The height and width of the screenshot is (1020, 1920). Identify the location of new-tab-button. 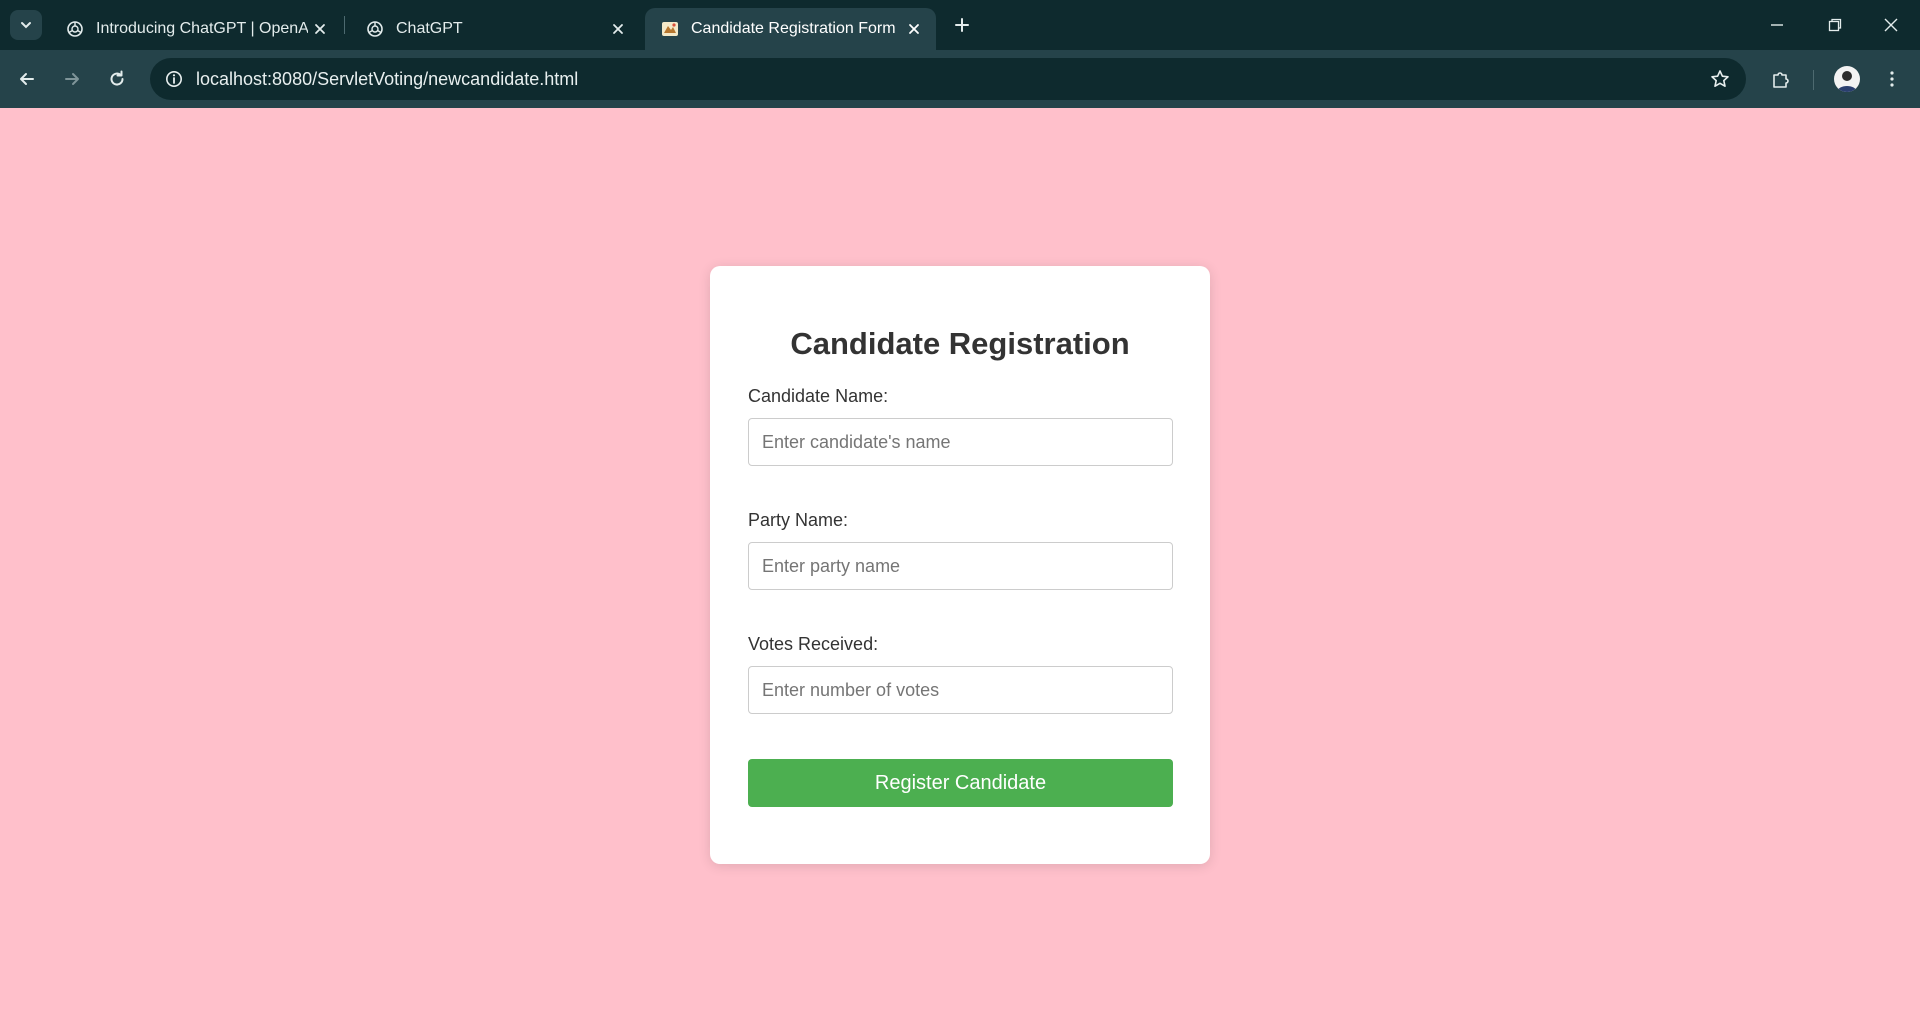
(962, 25).